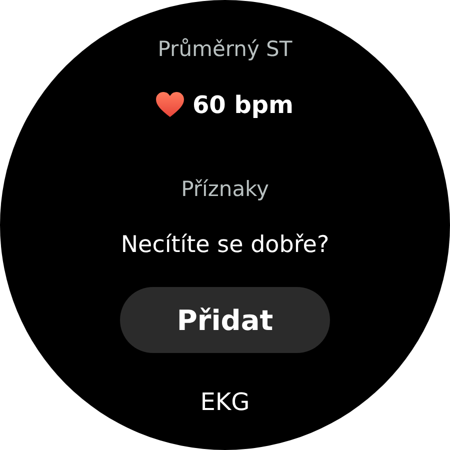 The image size is (450, 450). What do you see at coordinates (170, 105) in the screenshot?
I see `heart-icon` at bounding box center [170, 105].